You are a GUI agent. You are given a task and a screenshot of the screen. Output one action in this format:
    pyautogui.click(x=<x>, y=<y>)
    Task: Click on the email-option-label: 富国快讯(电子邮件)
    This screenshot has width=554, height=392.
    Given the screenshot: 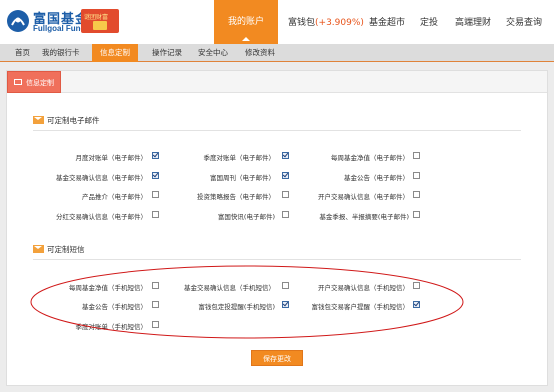 What is the action you would take?
    pyautogui.click(x=246, y=217)
    